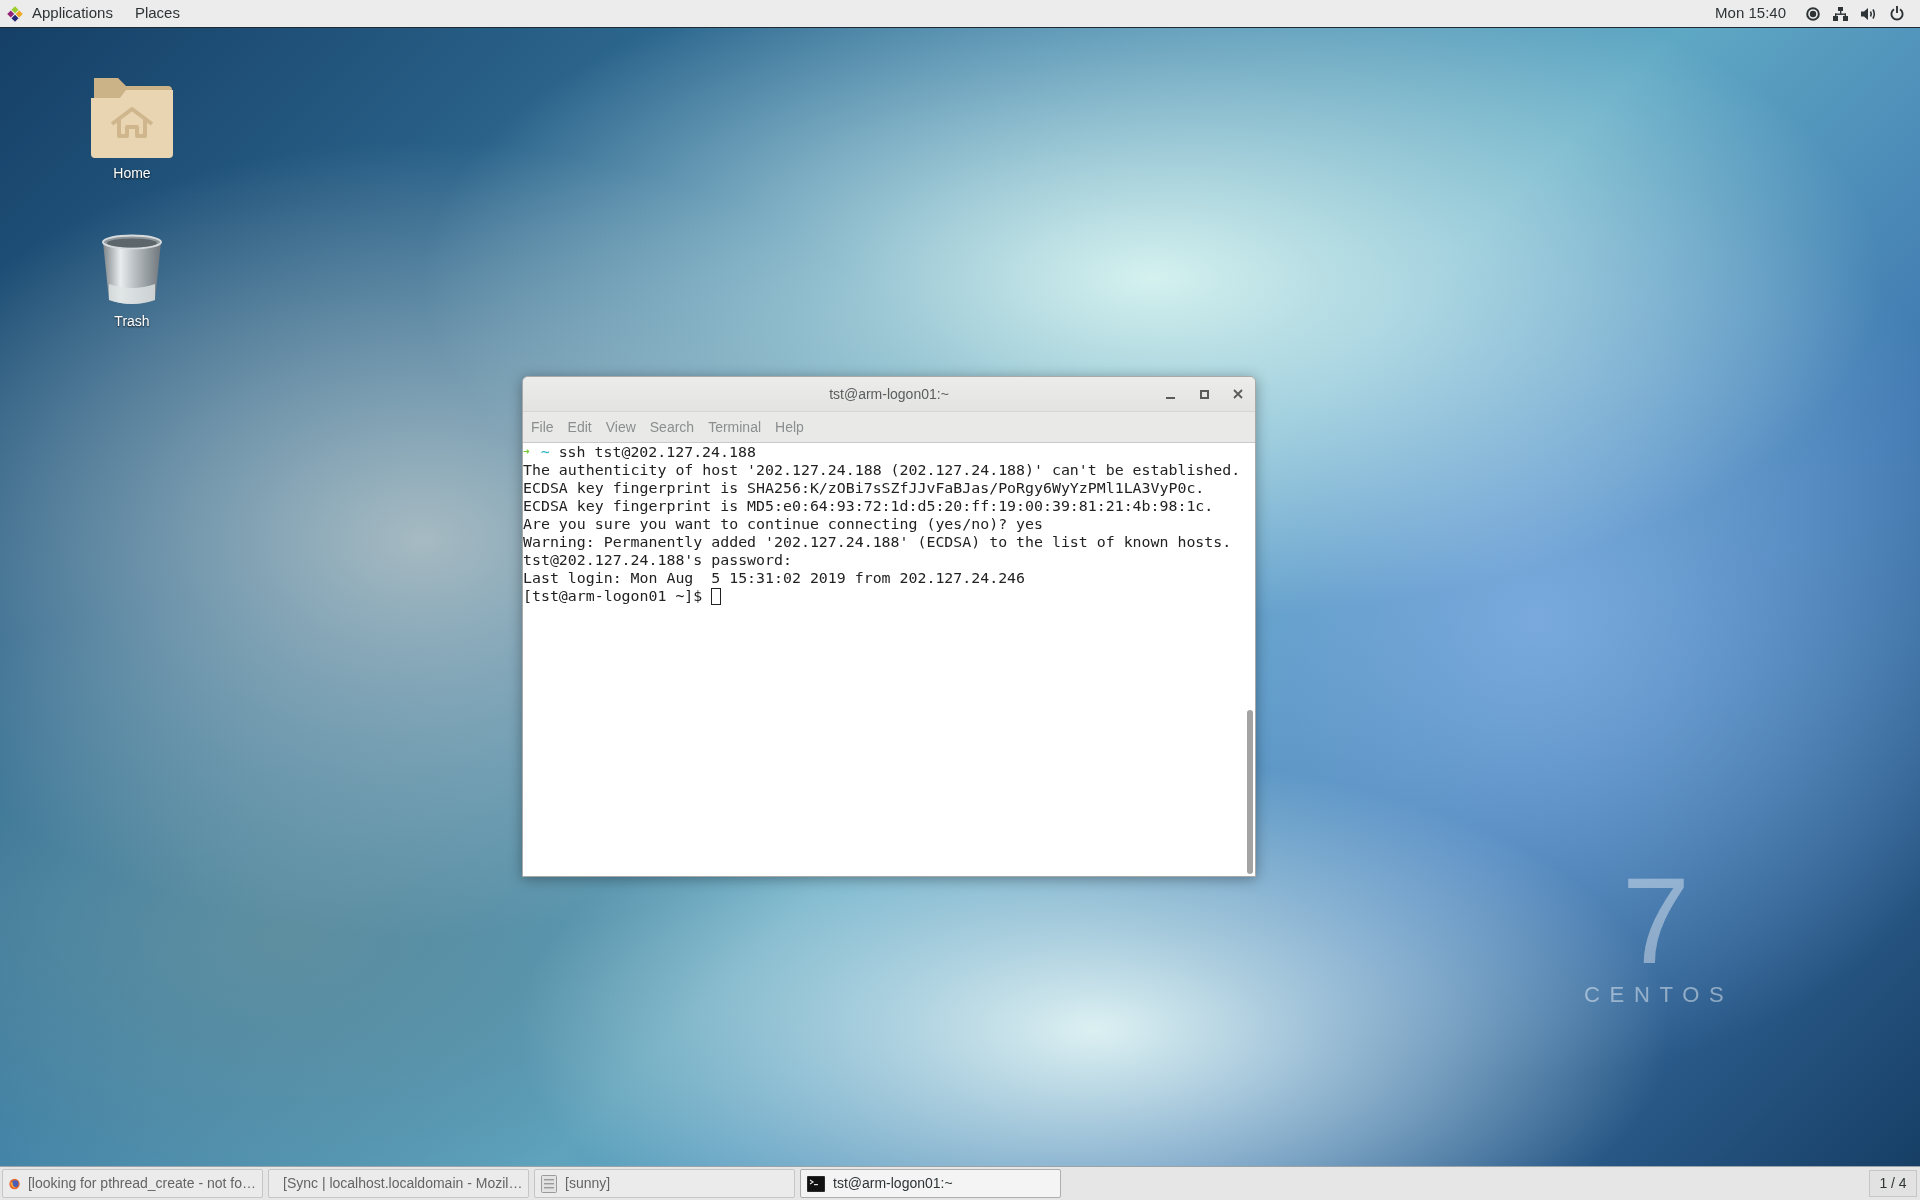  I want to click on home-folder-icon, so click(132, 117).